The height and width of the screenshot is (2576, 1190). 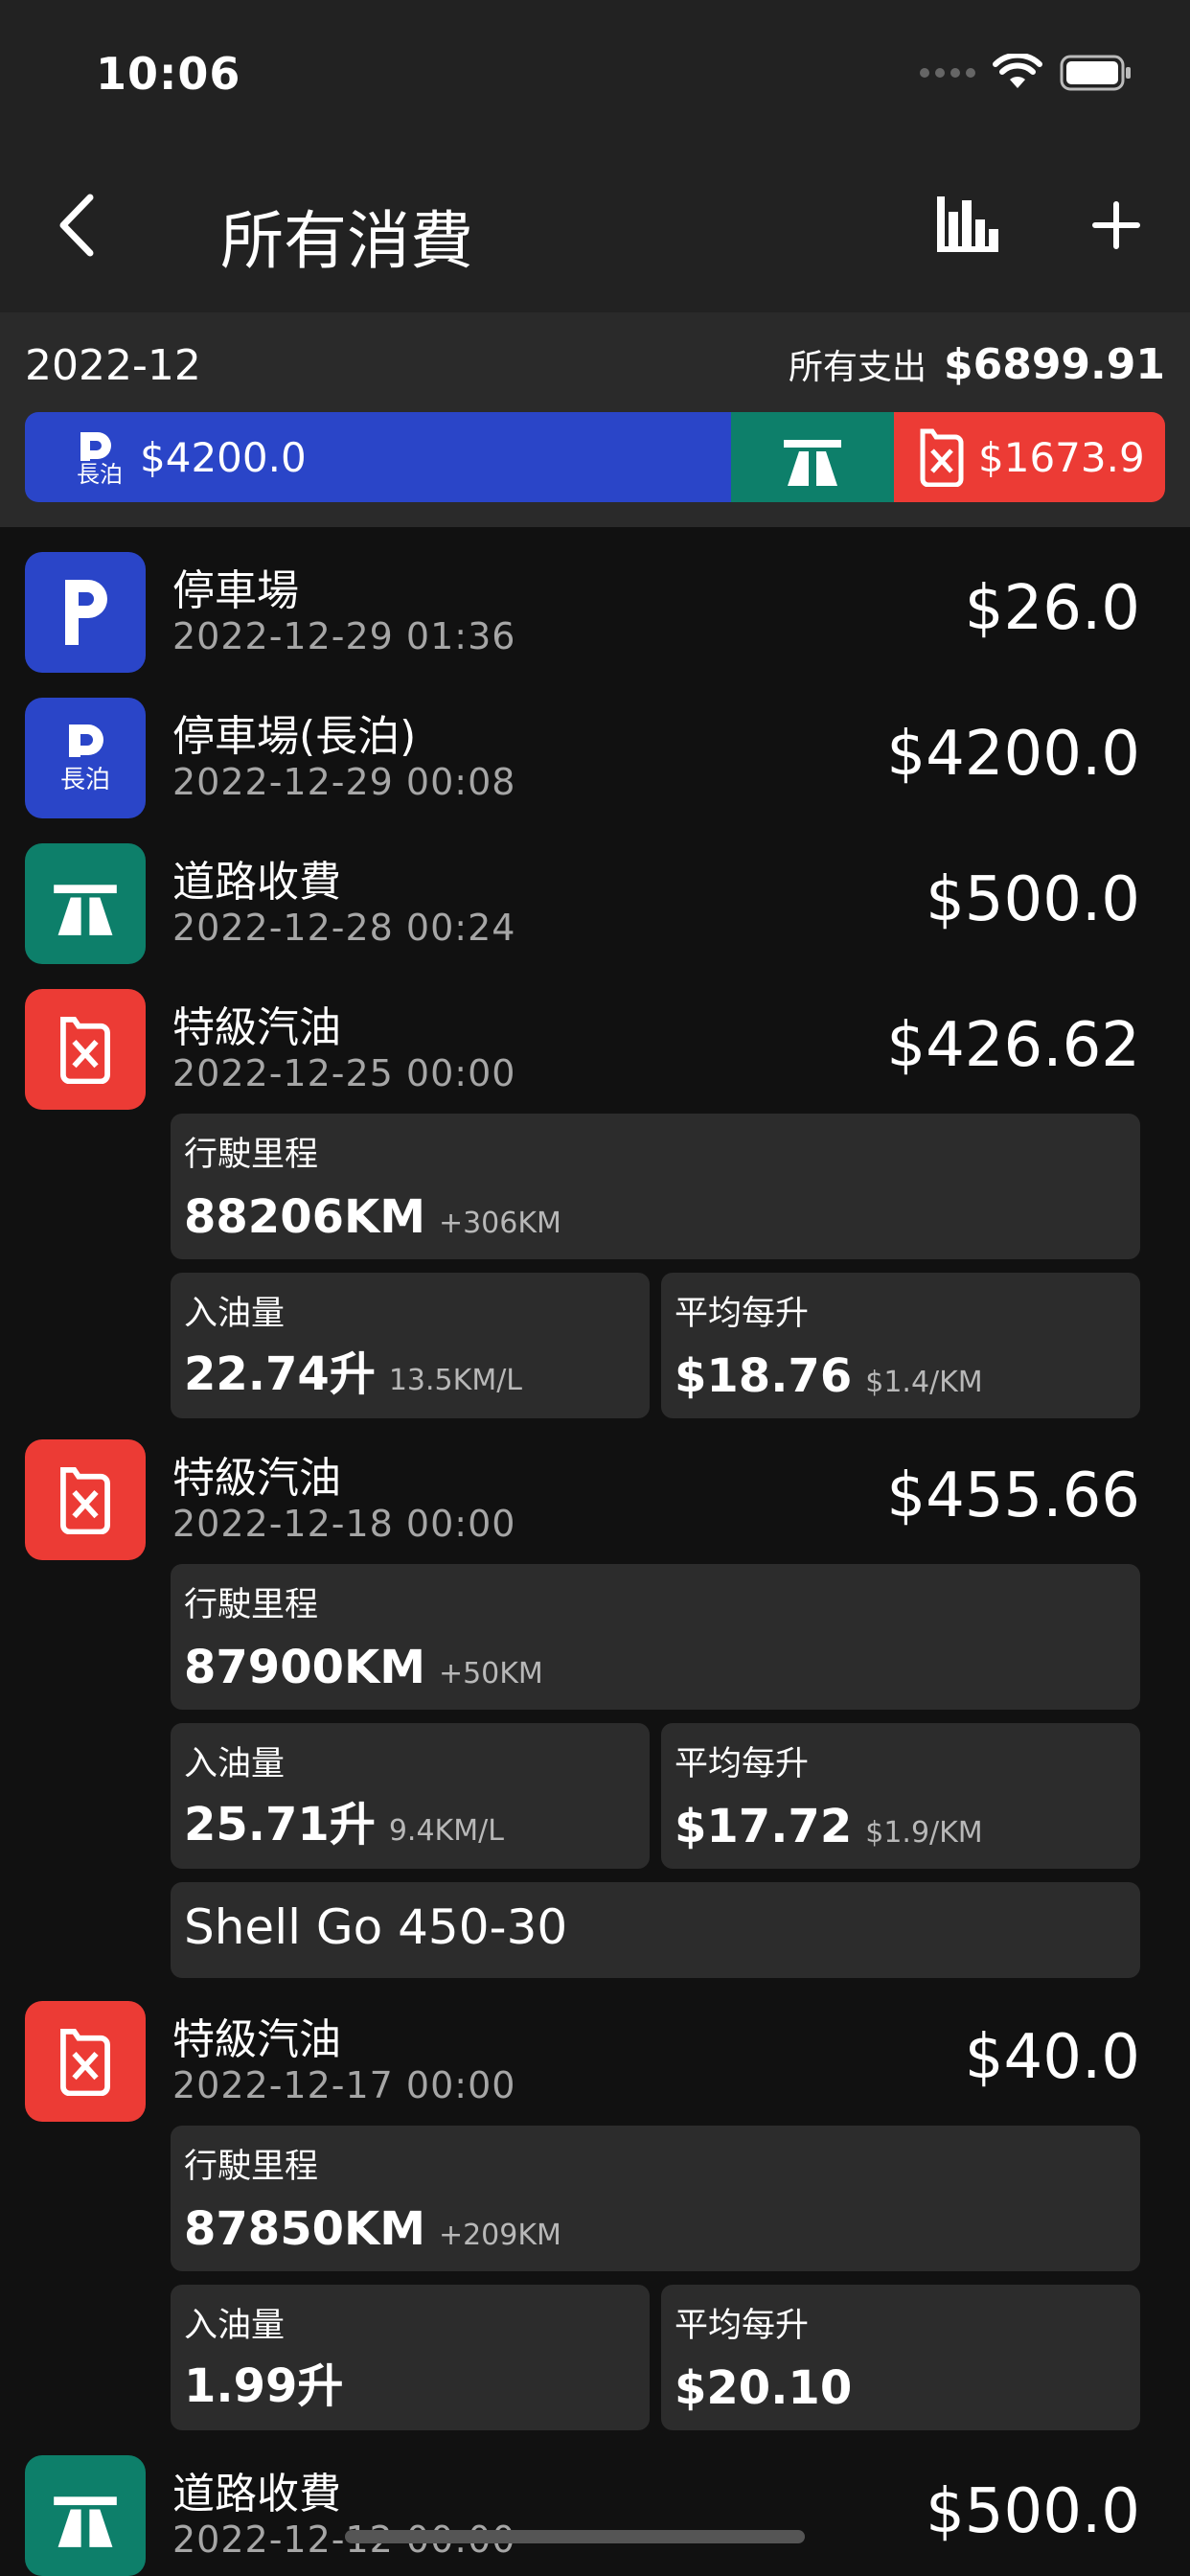 What do you see at coordinates (378, 457) in the screenshot?
I see `breakdown-parking: 長泊 $4200.0` at bounding box center [378, 457].